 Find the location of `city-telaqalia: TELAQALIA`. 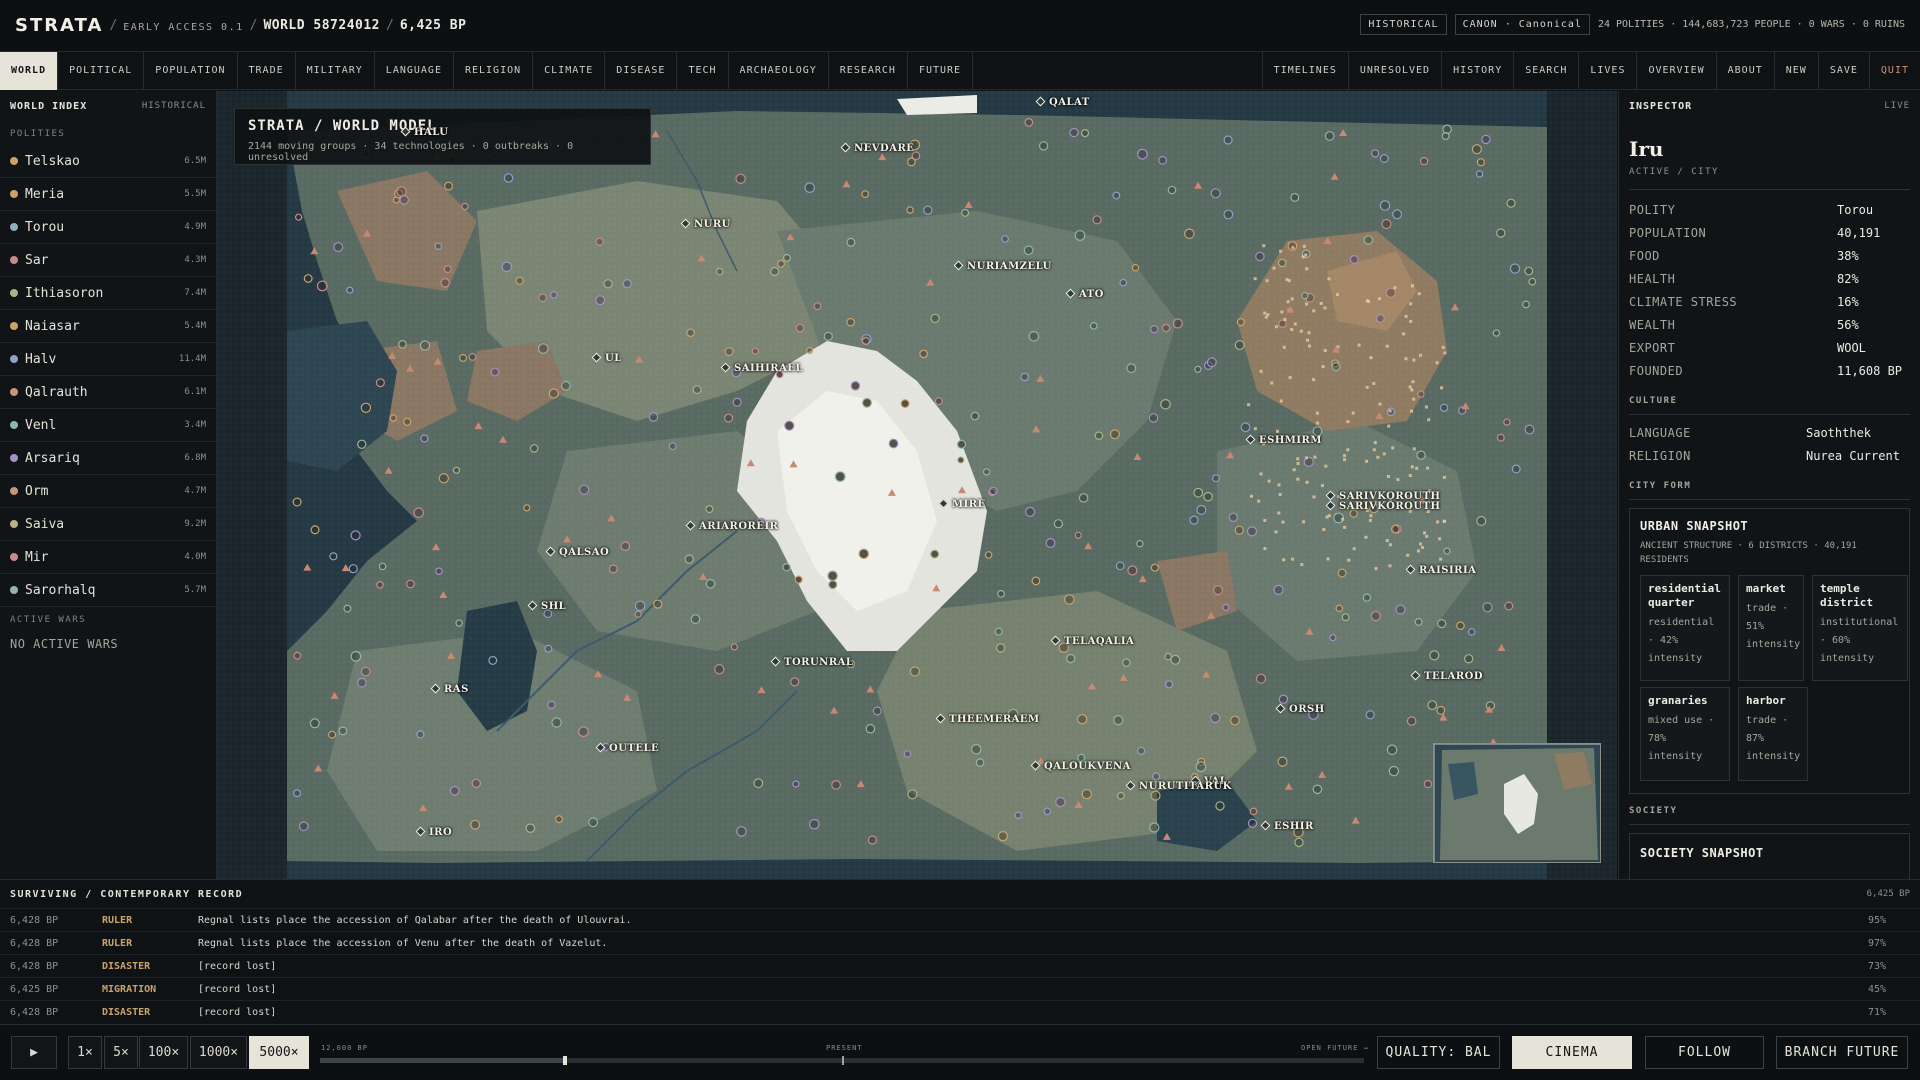

city-telaqalia: TELAQALIA is located at coordinates (1092, 641).